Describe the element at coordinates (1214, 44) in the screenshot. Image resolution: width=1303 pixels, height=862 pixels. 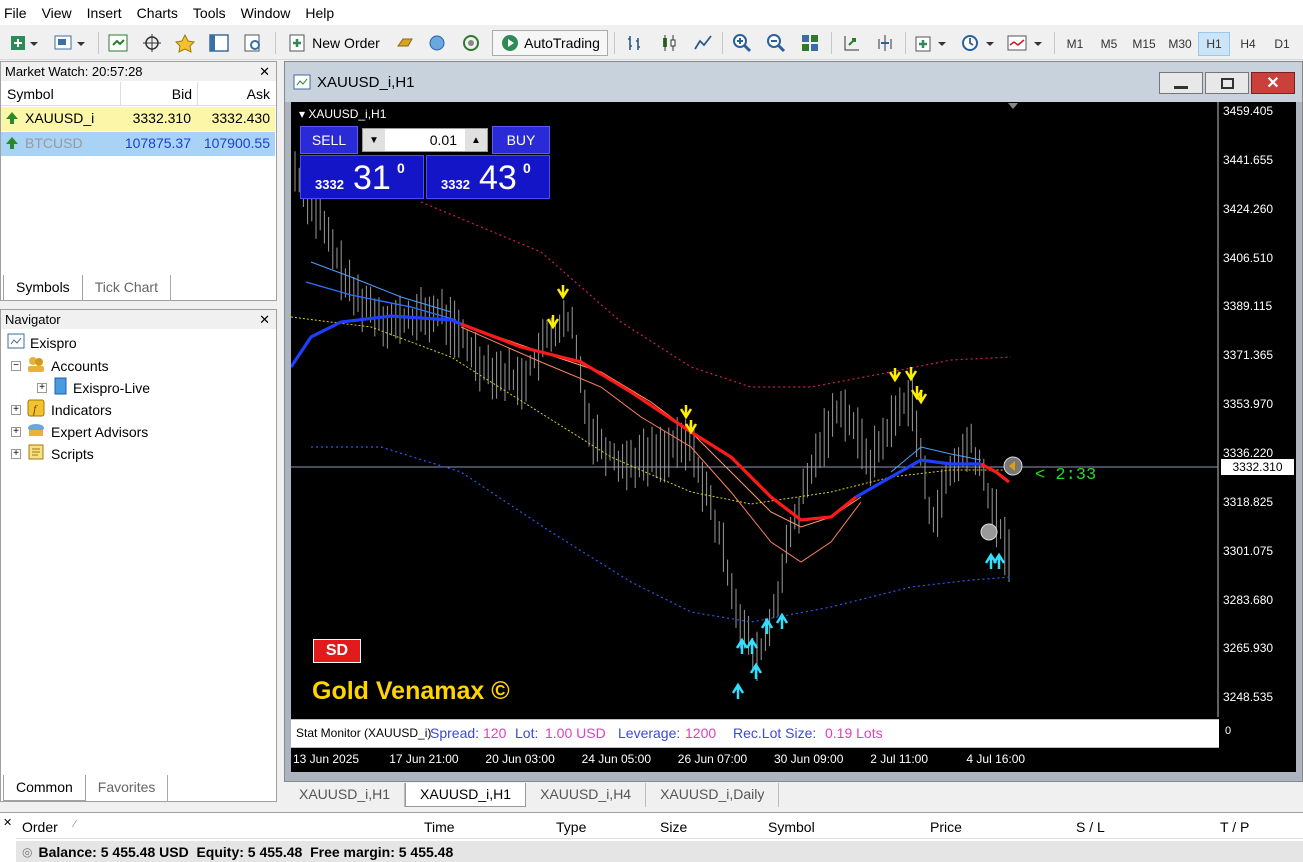
I see `timeframe-h1: H1` at that location.